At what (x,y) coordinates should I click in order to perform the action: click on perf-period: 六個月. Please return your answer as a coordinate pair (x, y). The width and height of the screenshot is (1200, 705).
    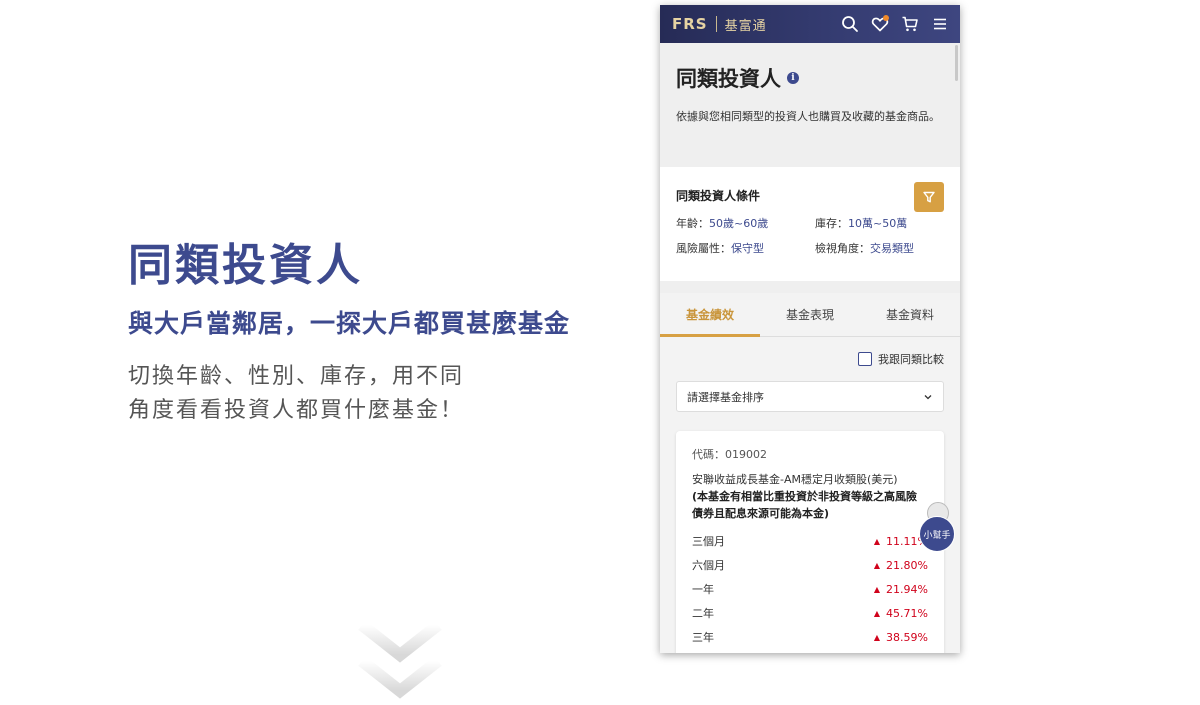
    Looking at the image, I should click on (708, 565).